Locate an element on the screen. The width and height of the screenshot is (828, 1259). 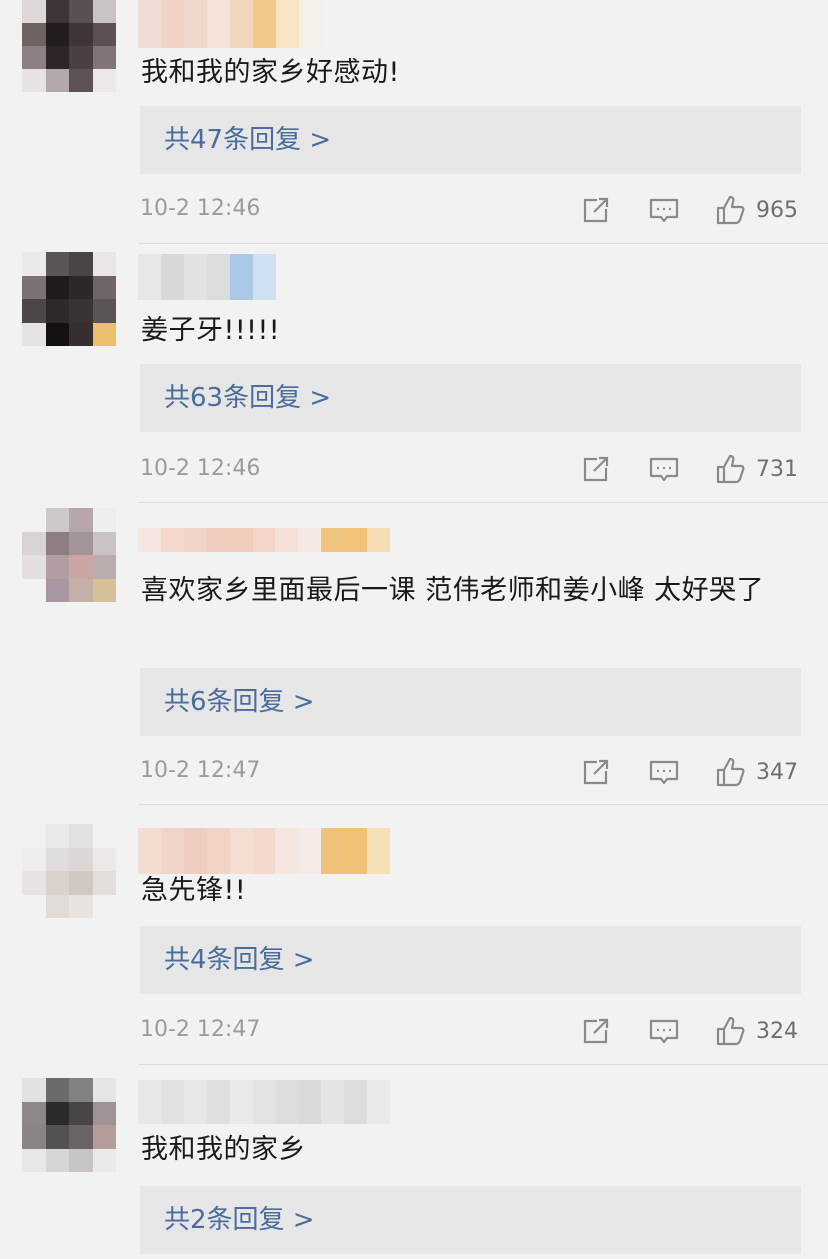
comment-text: 我和我的家乡好感动! is located at coordinates (270, 72).